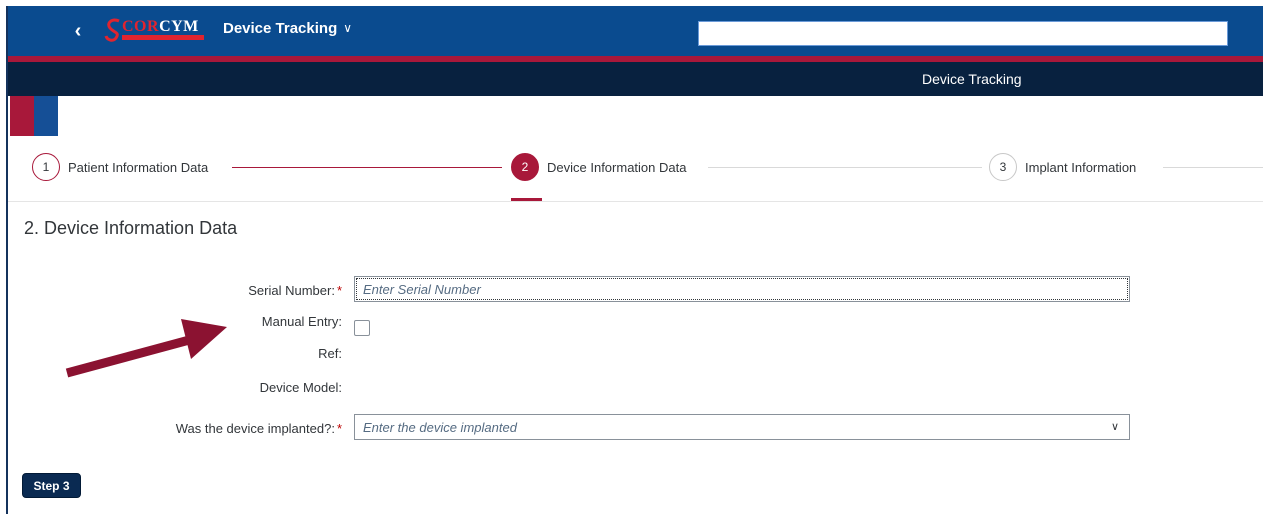 The image size is (1263, 514). What do you see at coordinates (22, 116) in the screenshot?
I see `accent-block-red` at bounding box center [22, 116].